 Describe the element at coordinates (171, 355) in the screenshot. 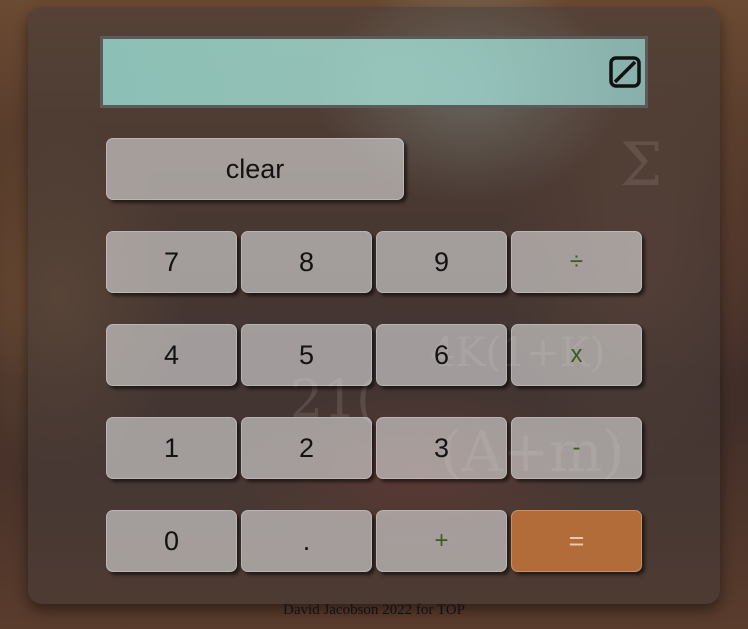

I see `digit-4-button: 4` at that location.